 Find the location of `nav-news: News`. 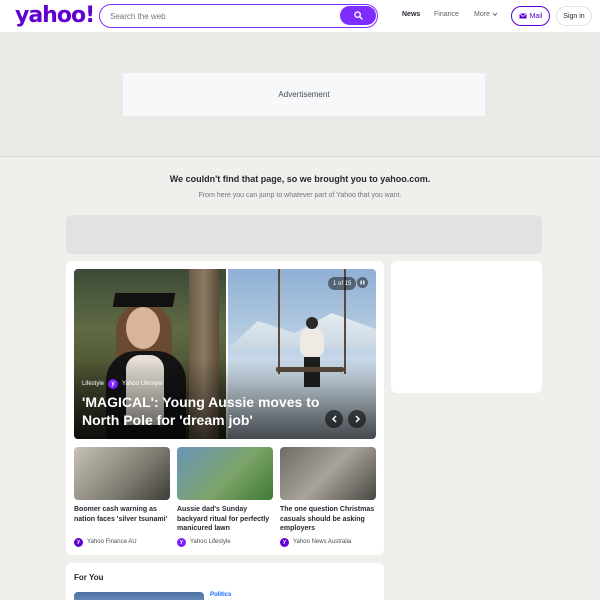

nav-news: News is located at coordinates (411, 14).